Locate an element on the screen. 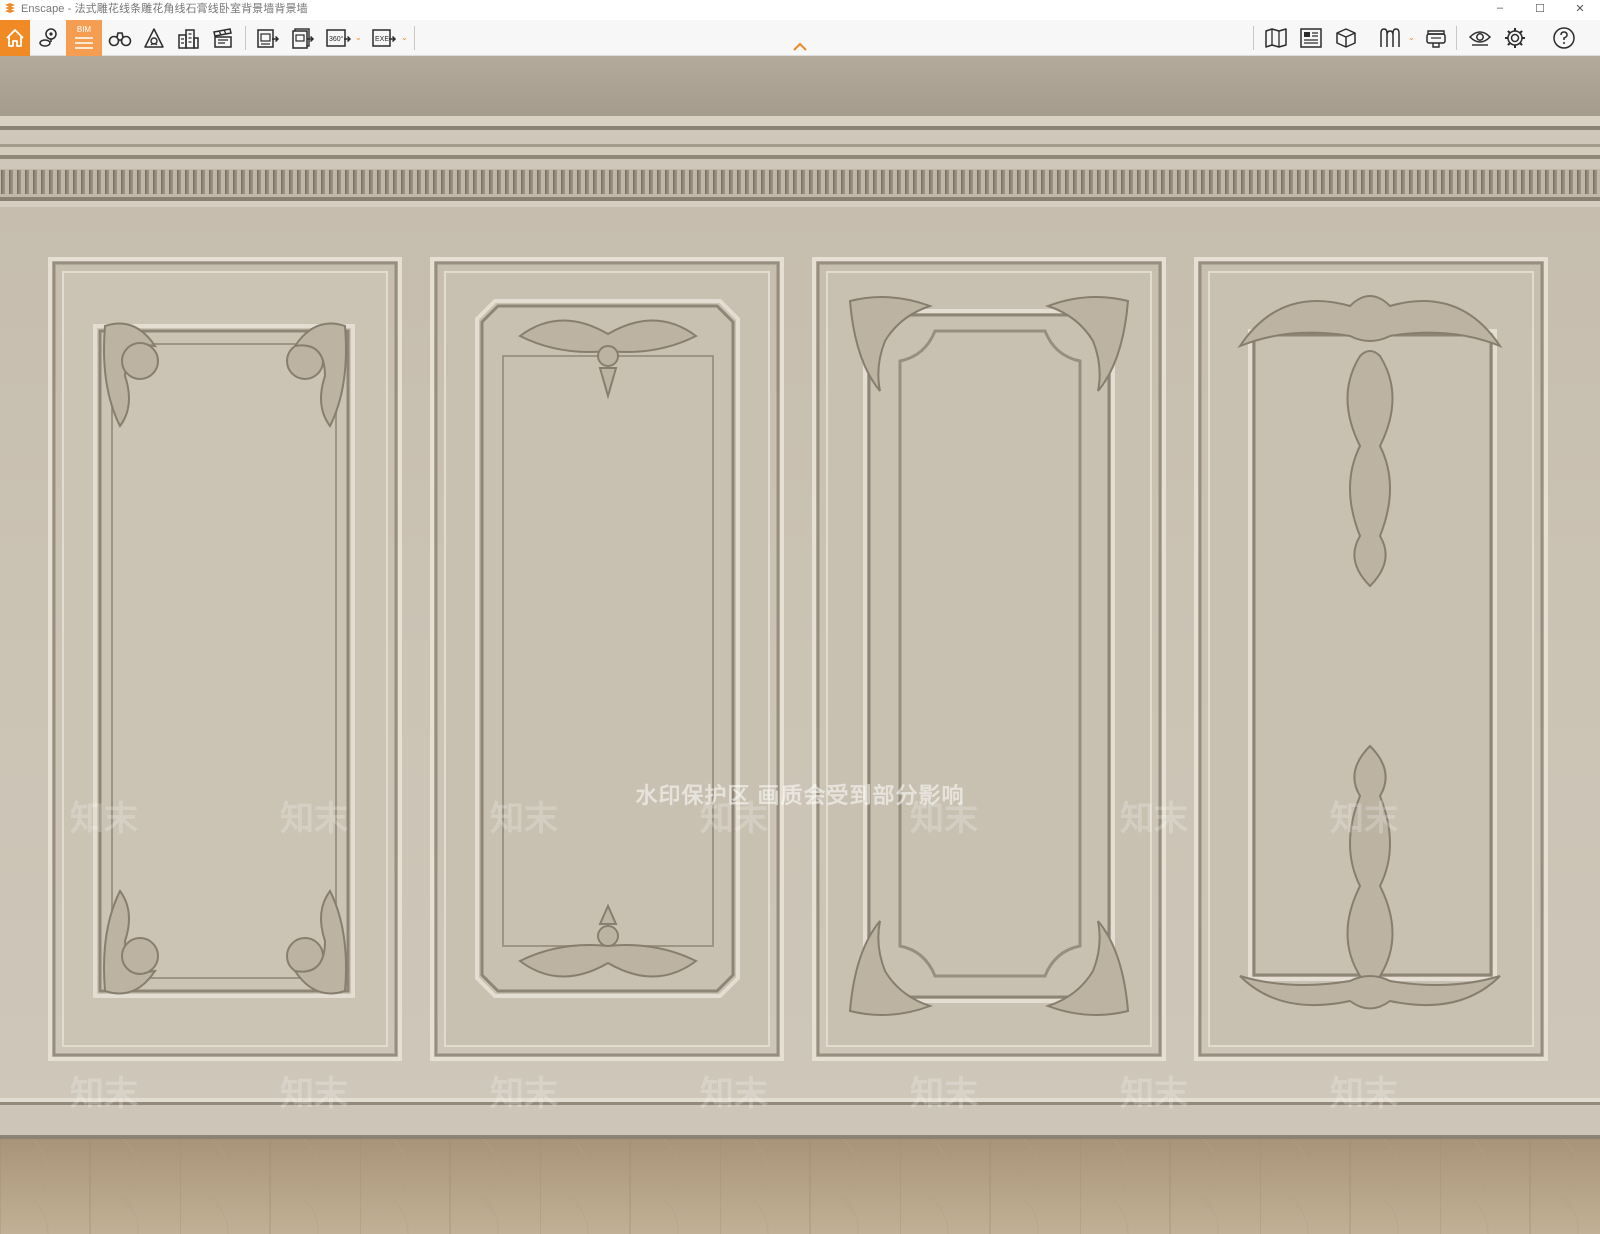 This screenshot has height=1234, width=1600. screenshot-button is located at coordinates (268, 38).